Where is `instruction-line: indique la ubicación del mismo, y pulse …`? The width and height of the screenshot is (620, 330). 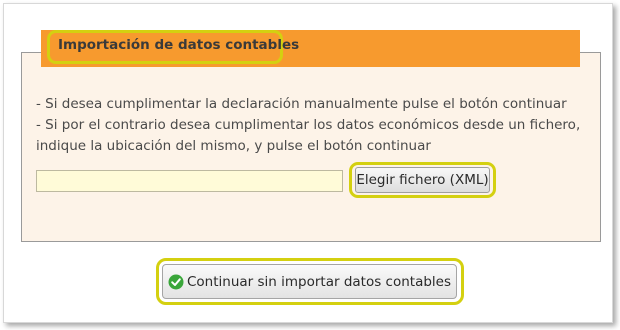
instruction-line: indique la ubicación del mismo, y pulse … is located at coordinates (233, 146).